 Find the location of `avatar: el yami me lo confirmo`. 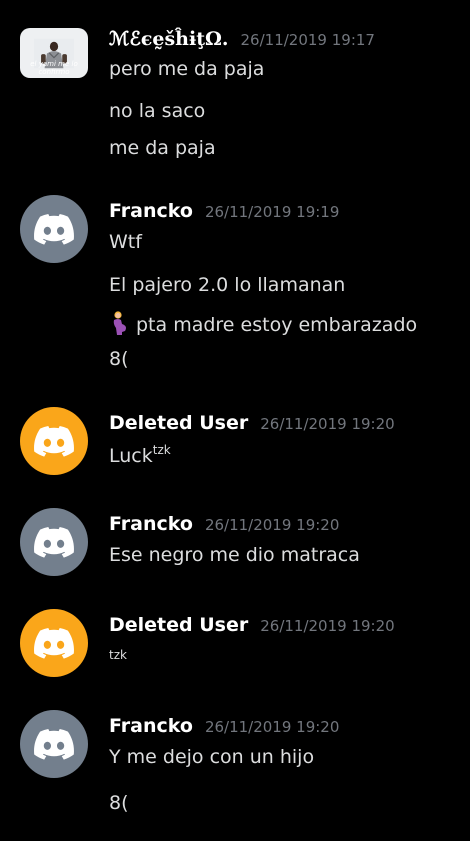

avatar: el yami me lo confirmo is located at coordinates (54, 53).